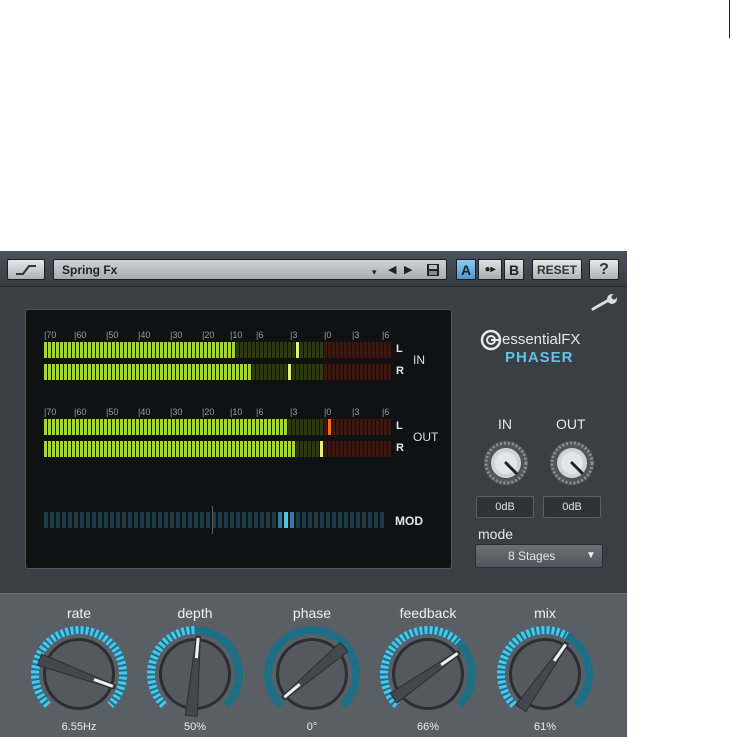 This screenshot has width=732, height=737. Describe the element at coordinates (297, 350) in the screenshot. I see `meter-peak-marker` at that location.